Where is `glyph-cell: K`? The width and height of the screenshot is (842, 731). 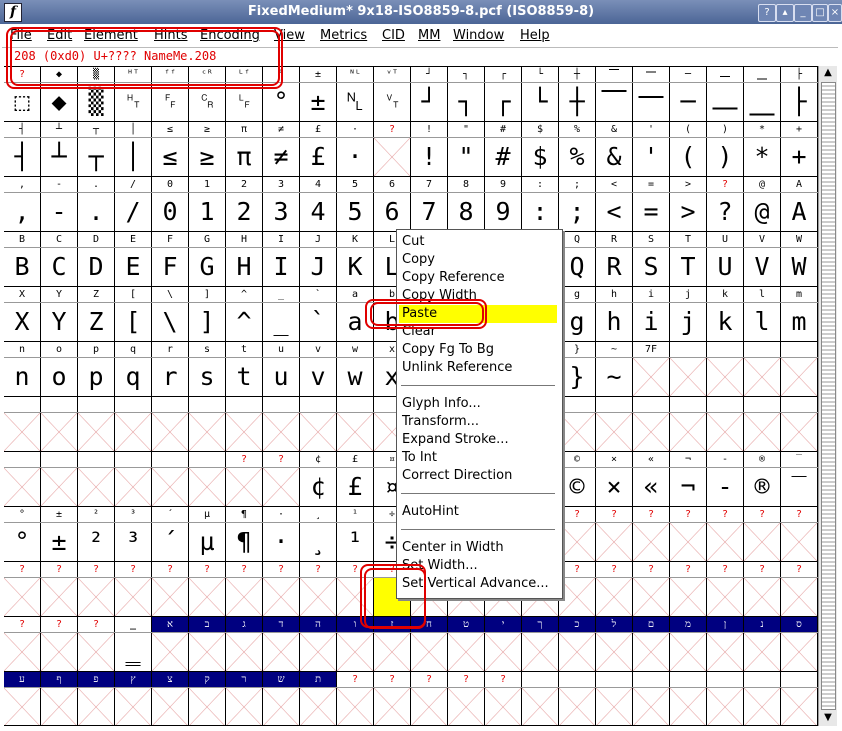 glyph-cell: K is located at coordinates (355, 267).